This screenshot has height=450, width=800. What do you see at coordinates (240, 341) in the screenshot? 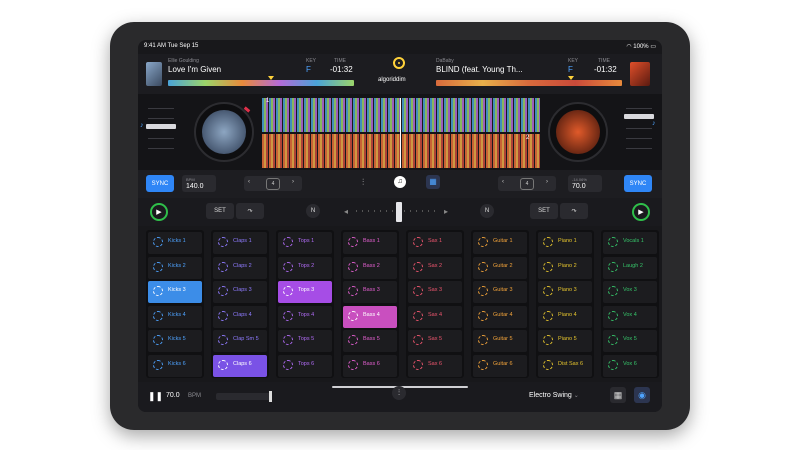
I see `sample-pad: Clap Sm 5` at bounding box center [240, 341].